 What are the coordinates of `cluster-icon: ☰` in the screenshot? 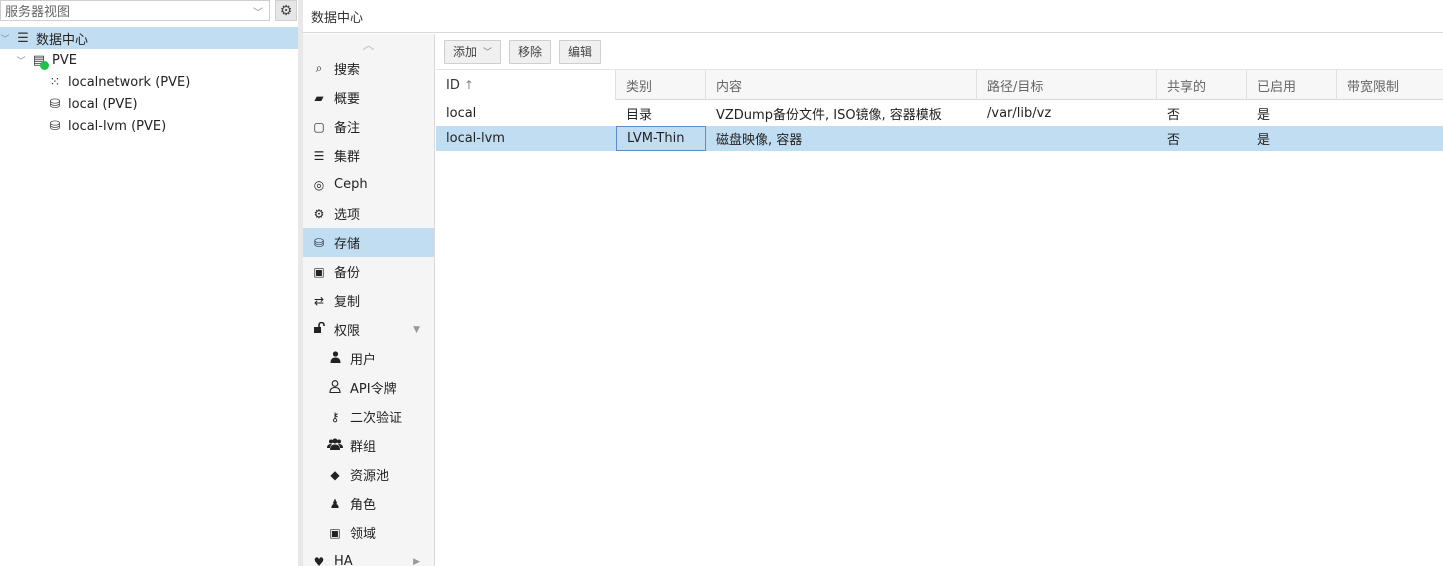 It's located at (319, 155).